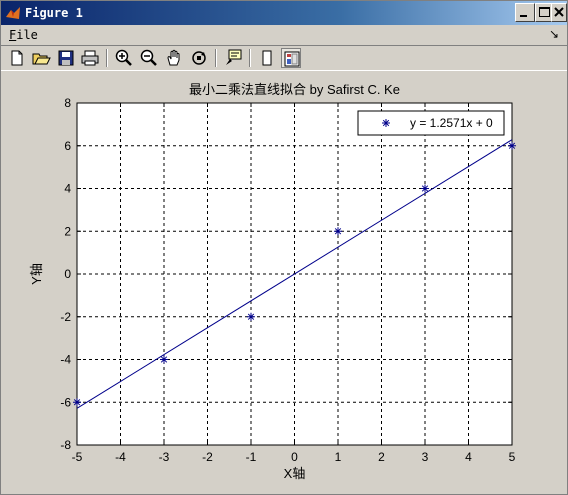  I want to click on rotate-3d-icon, so click(199, 58).